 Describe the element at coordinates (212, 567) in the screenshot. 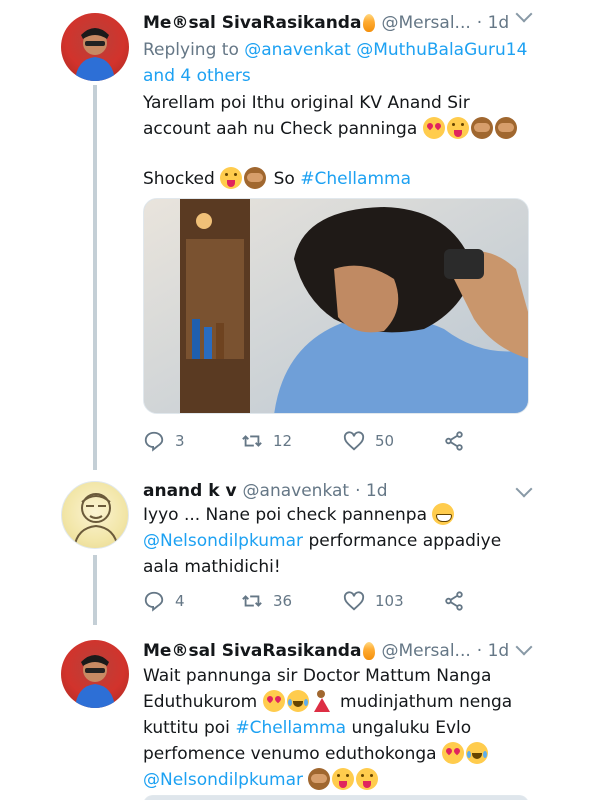

I see `text-line: aala mathidichi!` at that location.